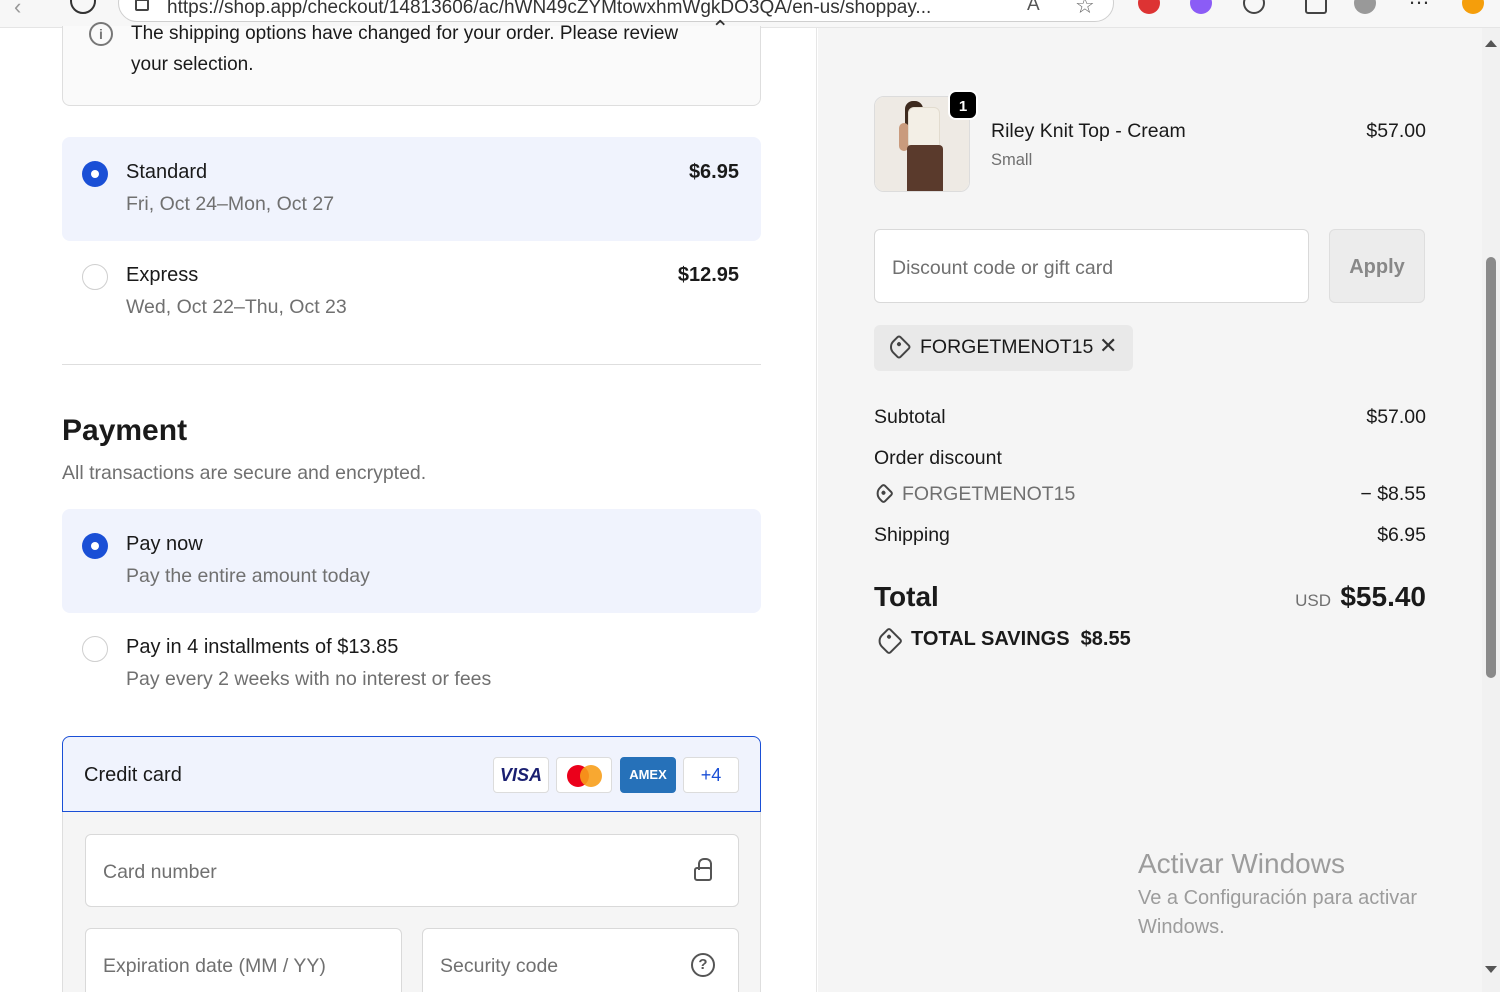 This screenshot has width=1500, height=992. Describe the element at coordinates (1377, 266) in the screenshot. I see `apply-discount-button: Apply` at that location.